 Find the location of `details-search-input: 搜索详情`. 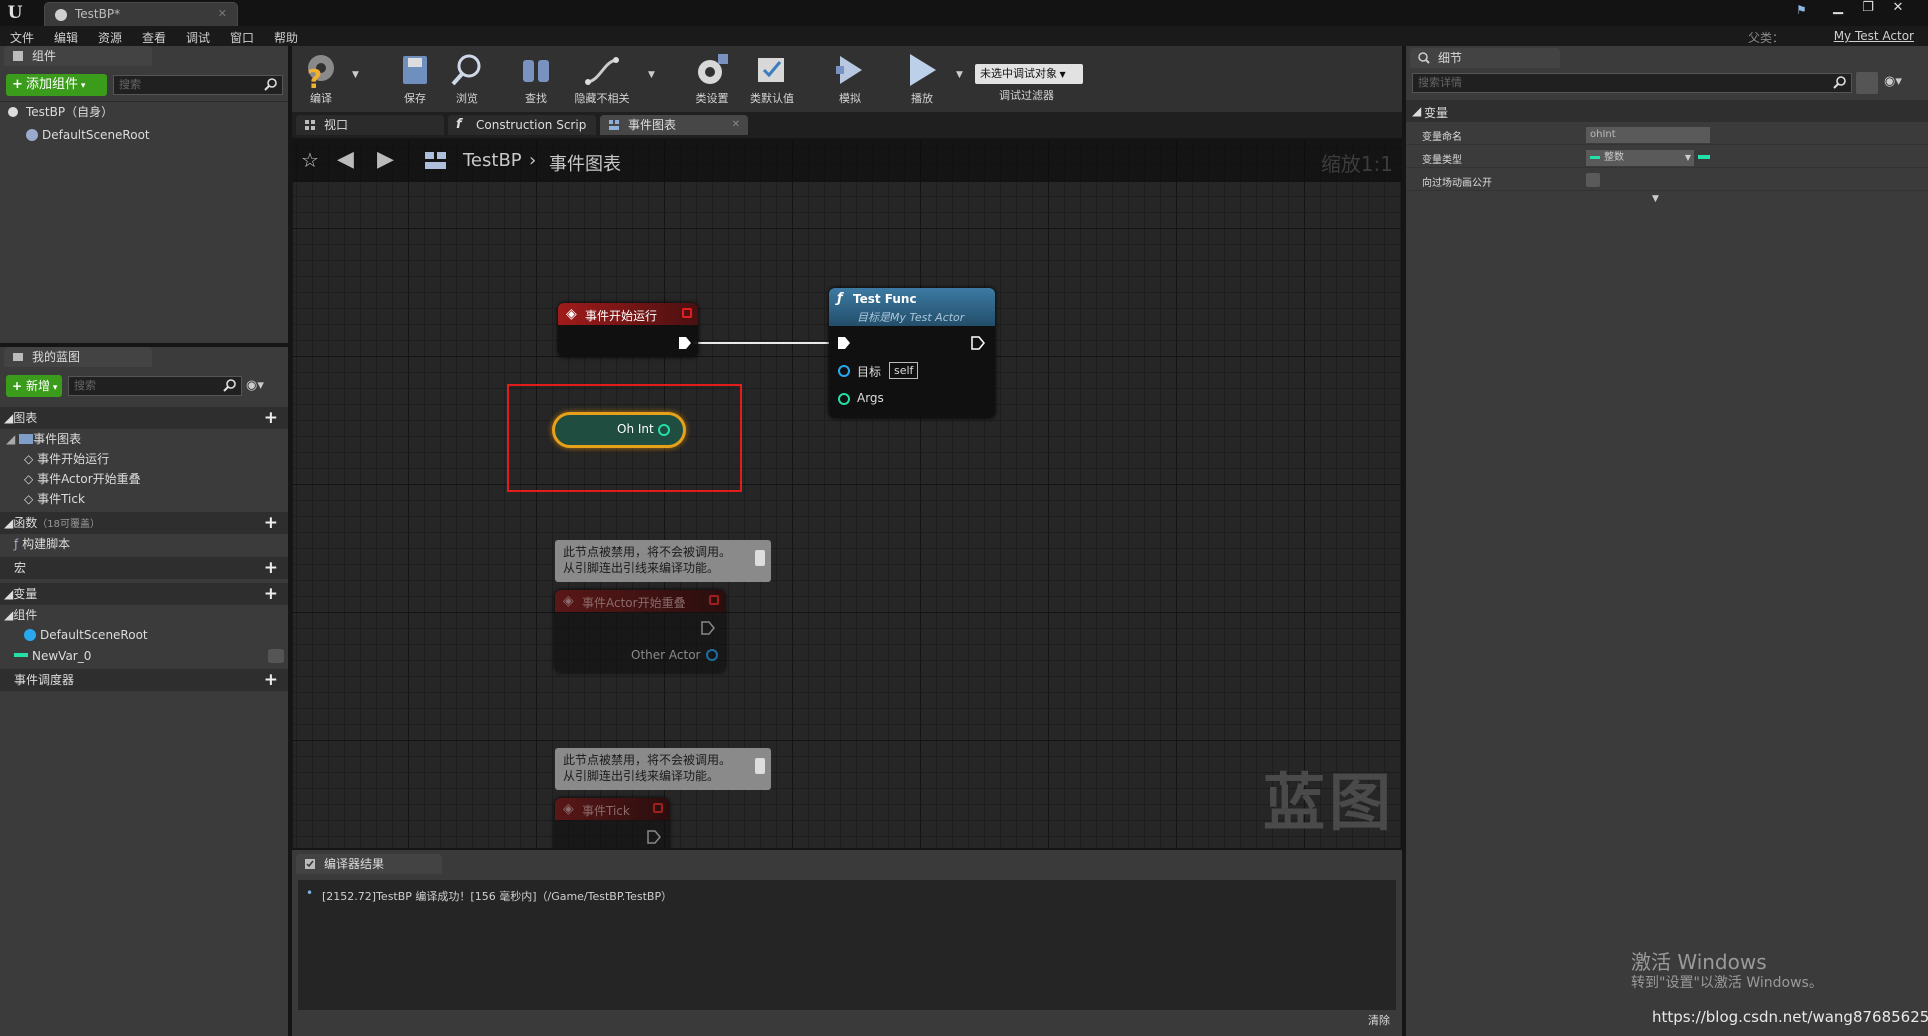

details-search-input: 搜索详情 is located at coordinates (1632, 83).